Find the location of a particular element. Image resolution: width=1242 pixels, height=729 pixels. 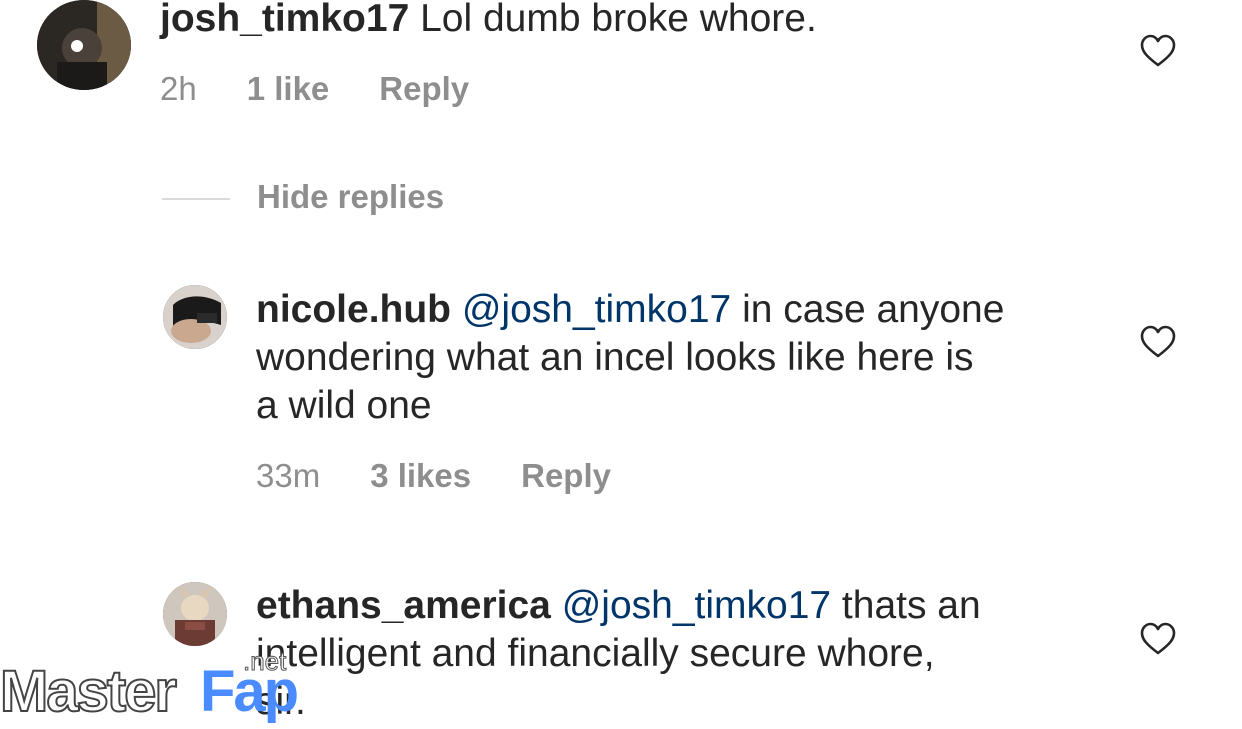

comment-time: 2h is located at coordinates (178, 88).